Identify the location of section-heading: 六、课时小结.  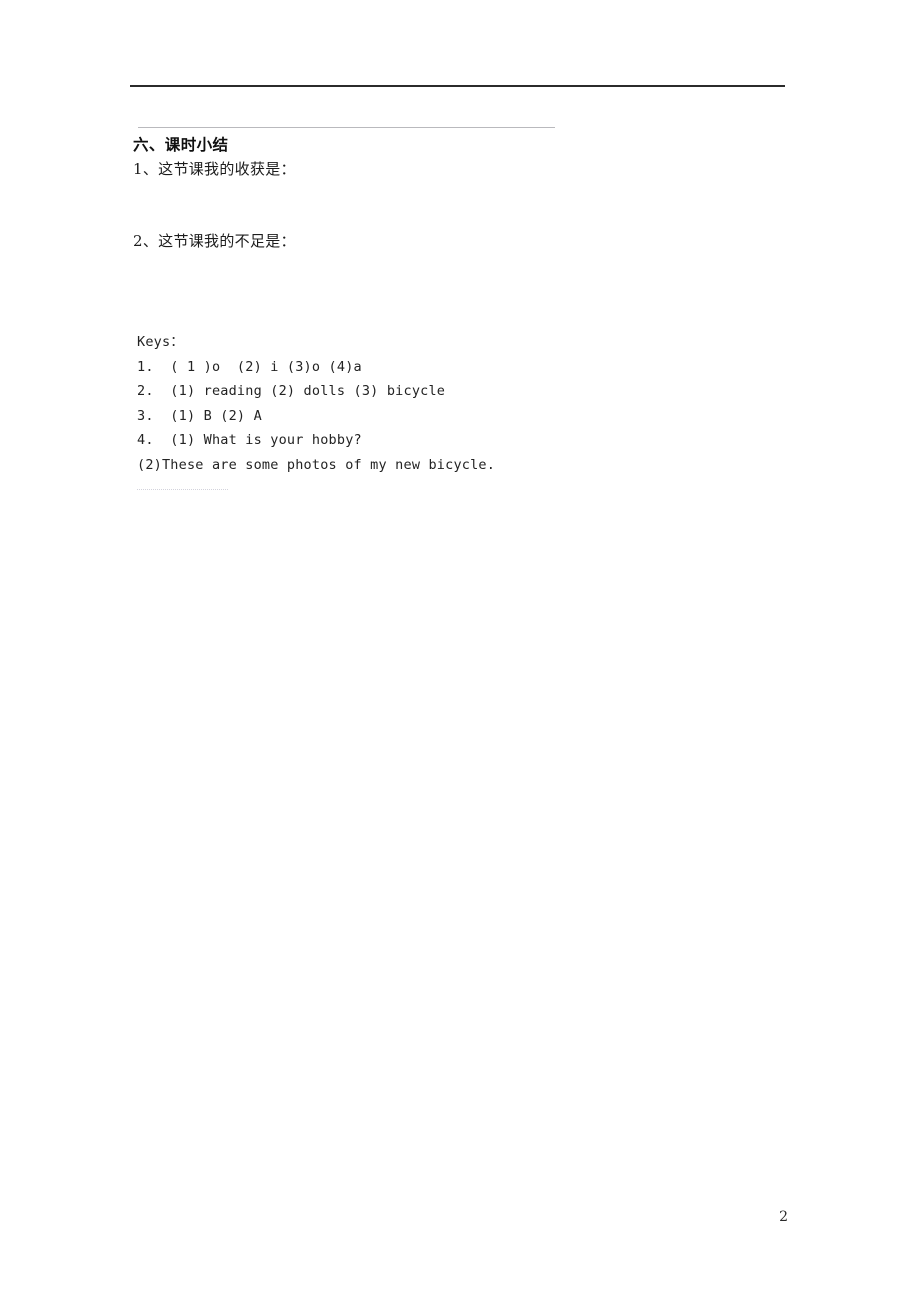
(181, 144).